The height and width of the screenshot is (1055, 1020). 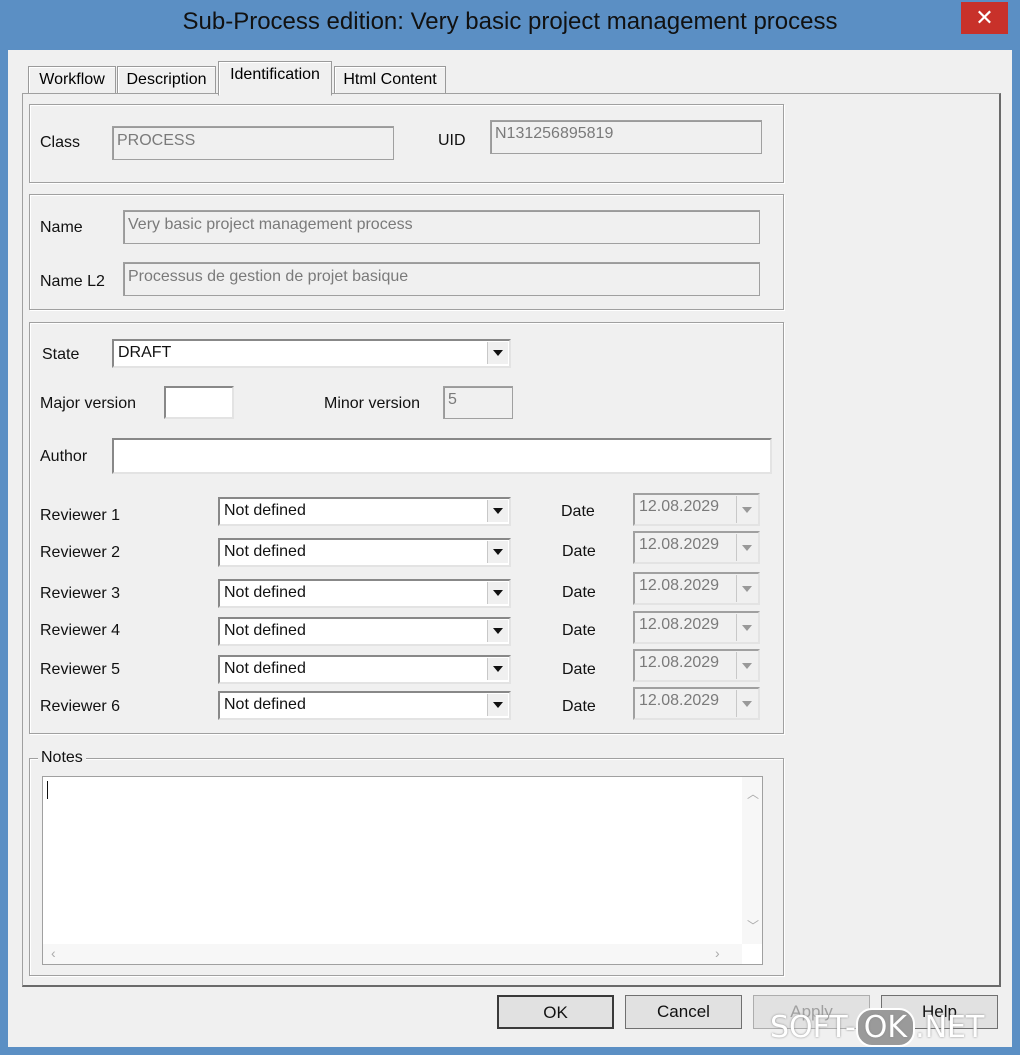 What do you see at coordinates (265, 704) in the screenshot?
I see `reviewer-6-value: Not defined` at bounding box center [265, 704].